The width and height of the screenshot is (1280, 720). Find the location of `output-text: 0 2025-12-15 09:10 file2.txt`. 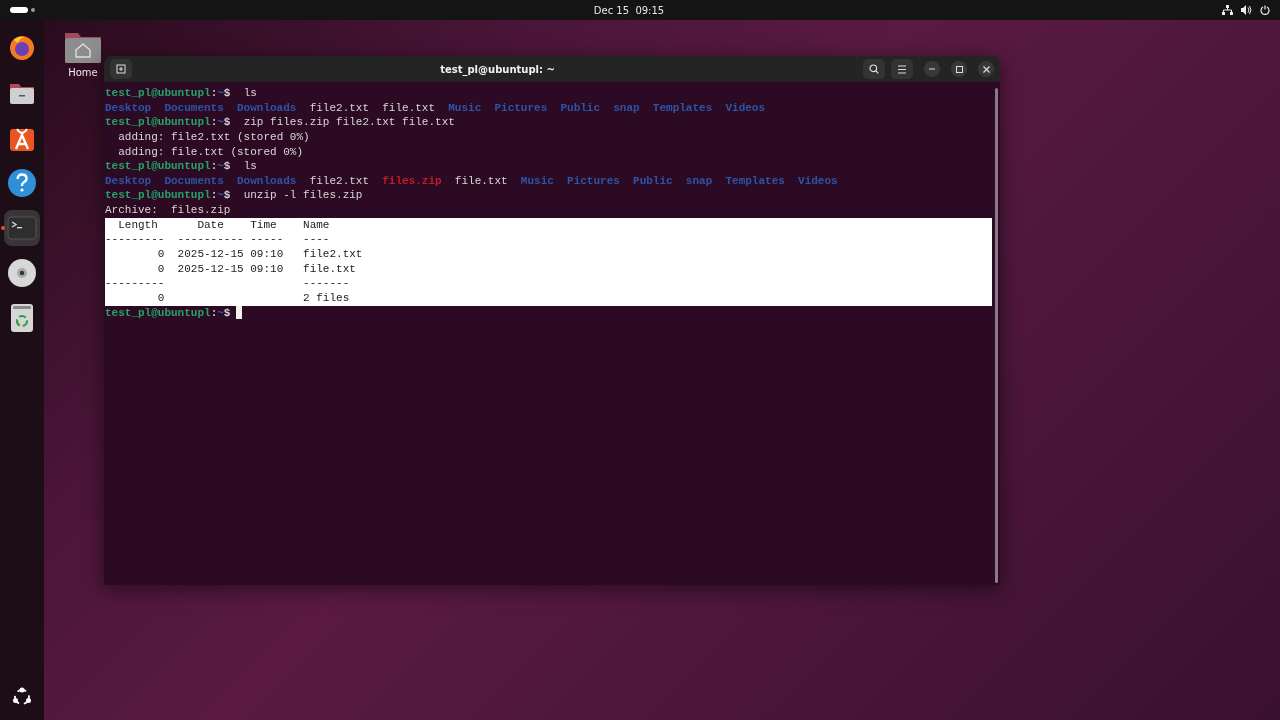

output-text: 0 2025-12-15 09:10 file2.txt is located at coordinates (259, 254).